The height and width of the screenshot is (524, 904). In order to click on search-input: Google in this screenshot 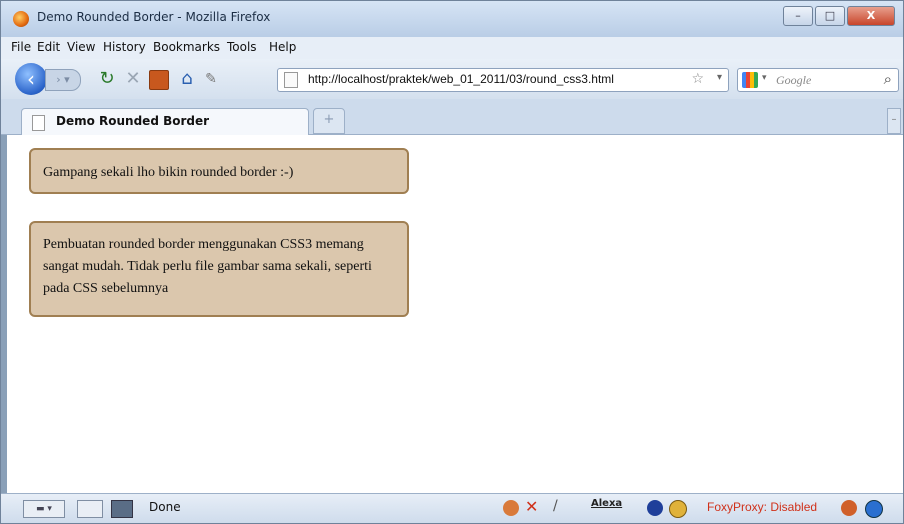, I will do `click(793, 80)`.